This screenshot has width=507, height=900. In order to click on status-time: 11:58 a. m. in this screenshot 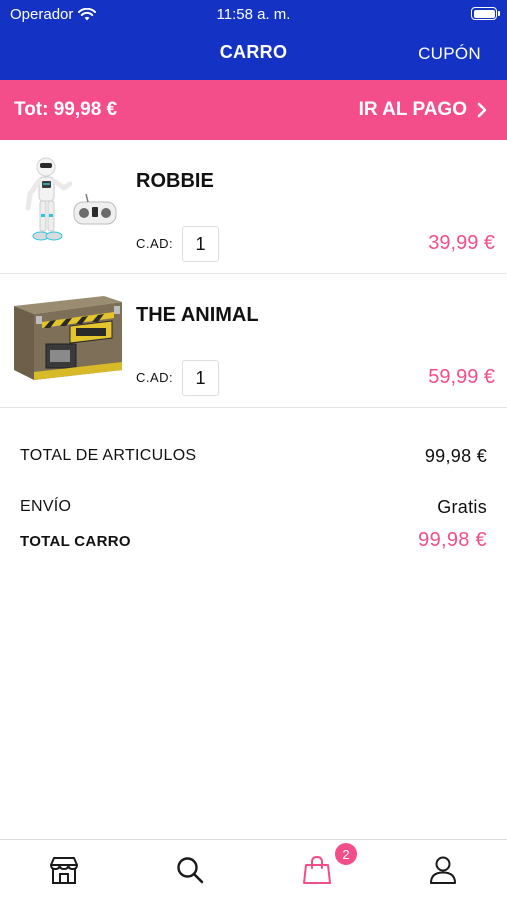, I will do `click(253, 14)`.